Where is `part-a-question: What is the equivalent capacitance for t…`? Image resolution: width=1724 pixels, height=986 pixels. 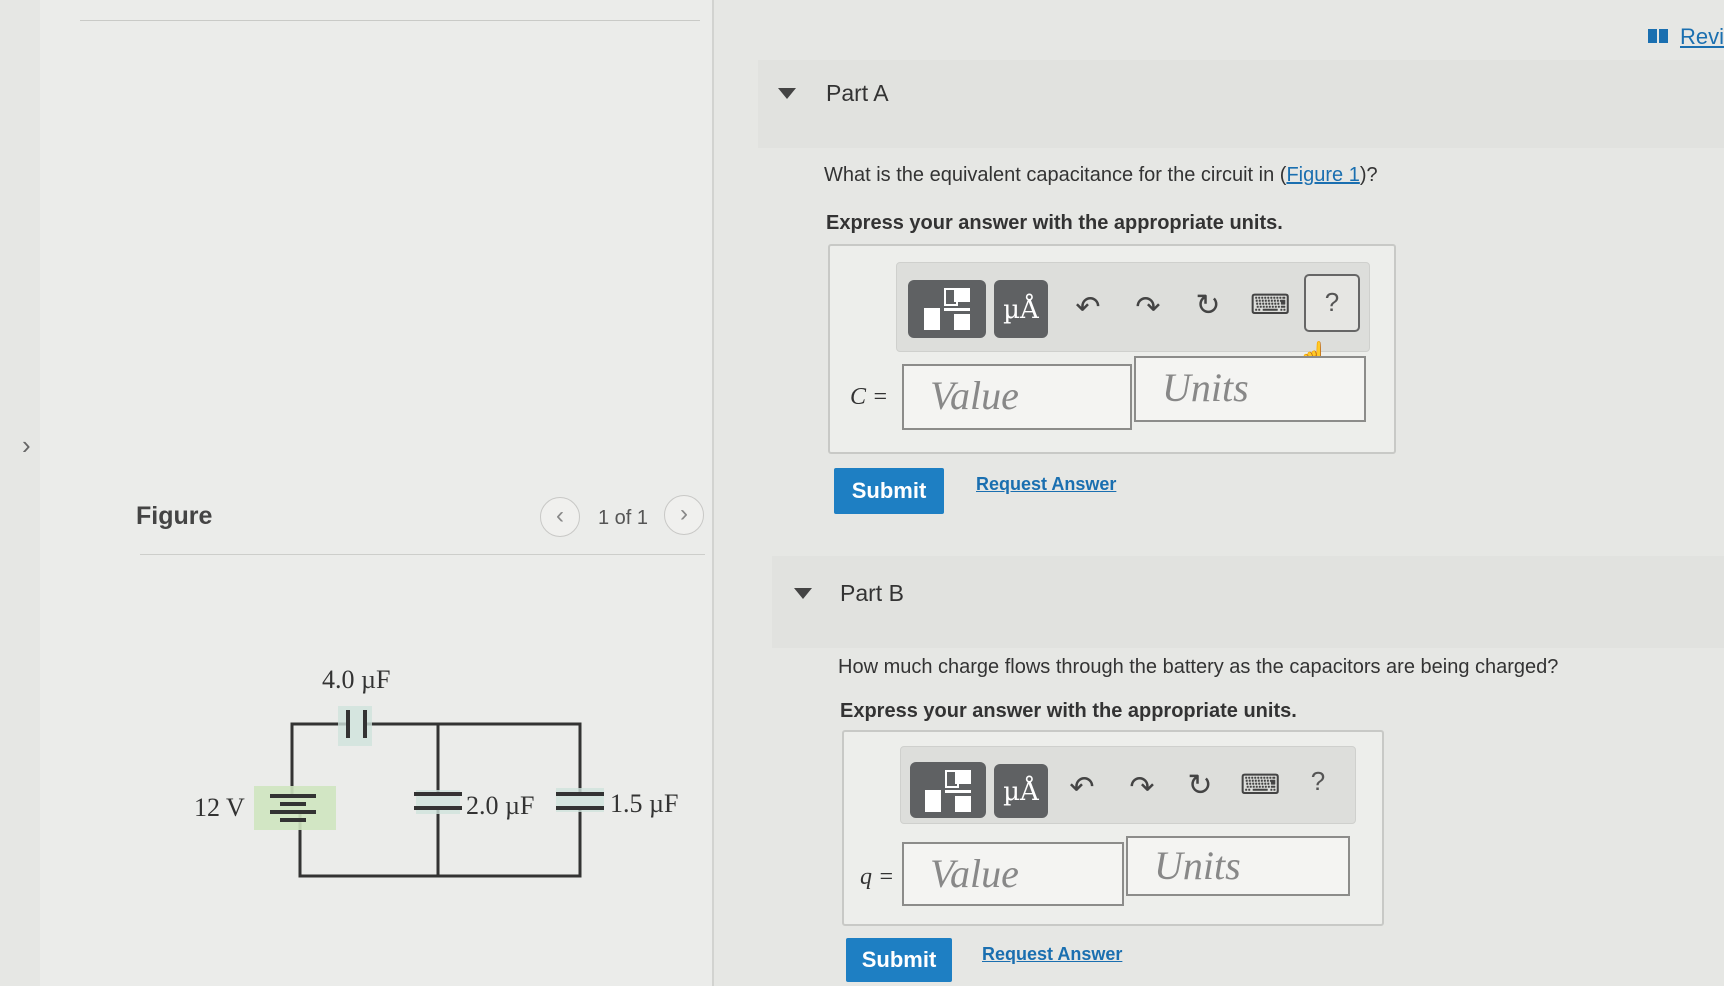
part-a-question: What is the equivalent capacitance for t… is located at coordinates (1101, 175).